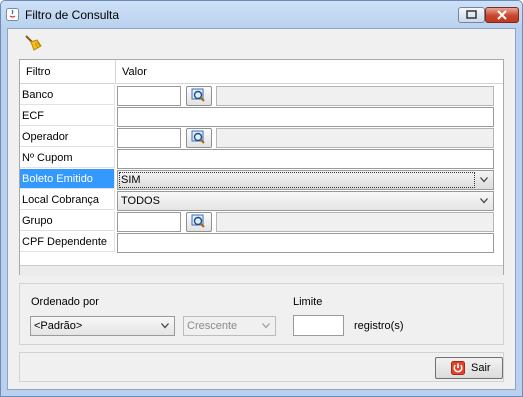 The height and width of the screenshot is (397, 523). What do you see at coordinates (481, 368) in the screenshot?
I see `exit-button-label: Sair` at bounding box center [481, 368].